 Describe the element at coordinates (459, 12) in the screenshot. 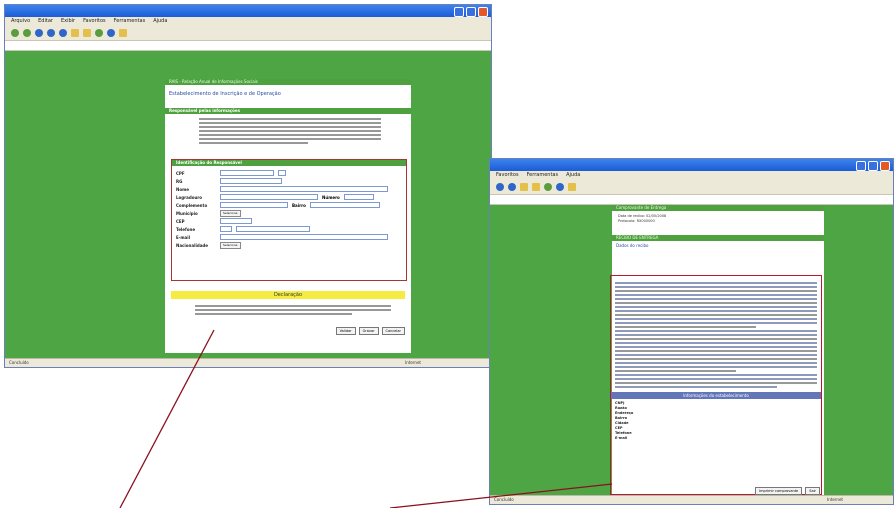

I see `minimize-button` at that location.